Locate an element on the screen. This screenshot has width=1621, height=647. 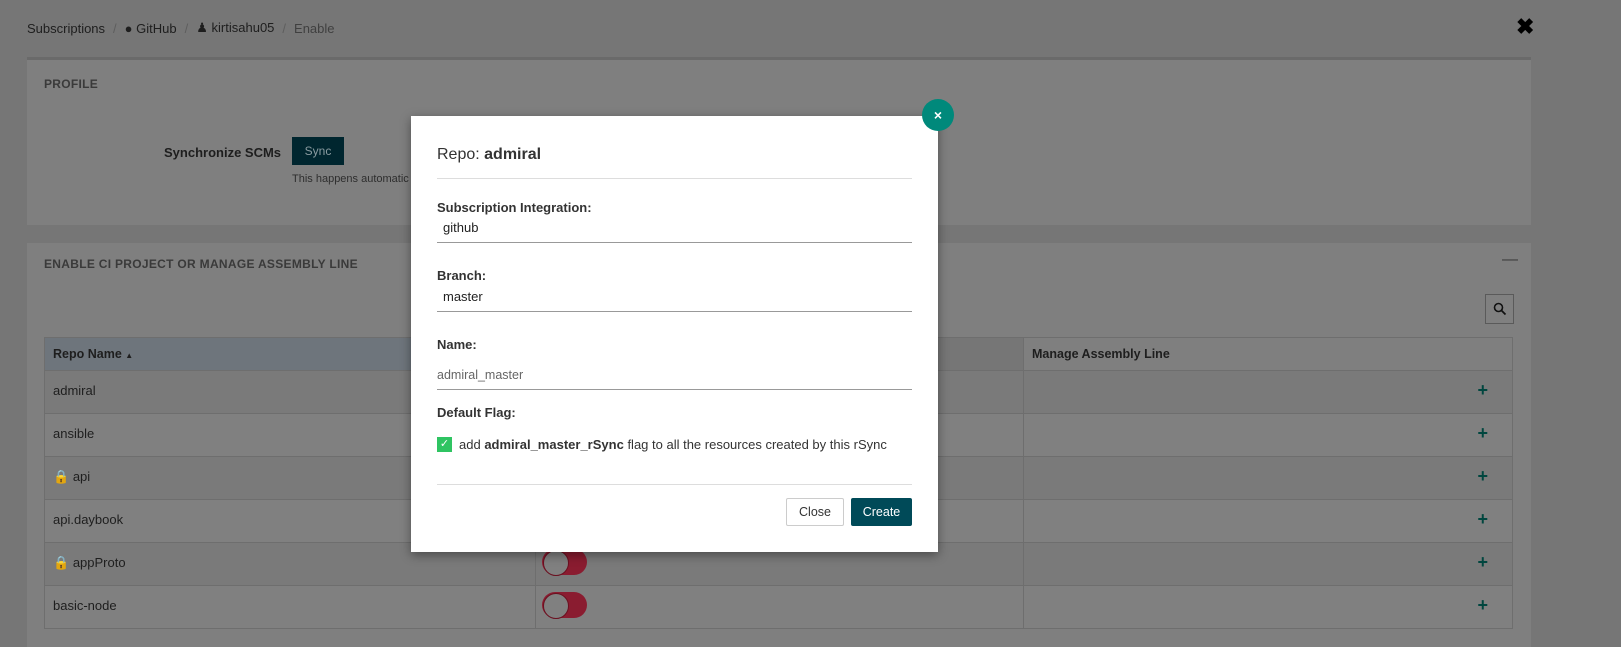
table-row: basic-node + is located at coordinates (778, 607).